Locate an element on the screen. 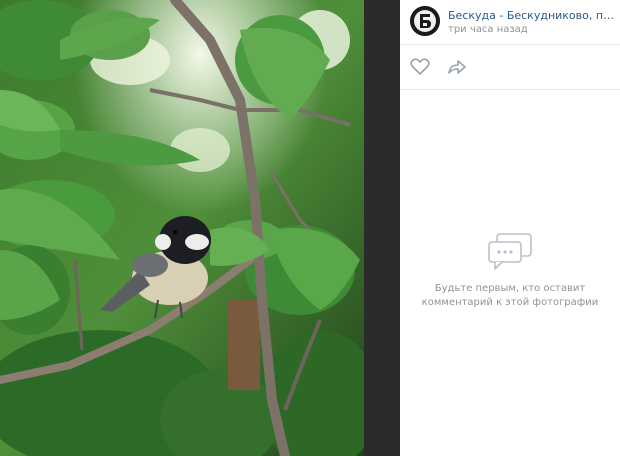 Image resolution: width=620 pixels, height=456 pixels. share-button is located at coordinates (457, 67).